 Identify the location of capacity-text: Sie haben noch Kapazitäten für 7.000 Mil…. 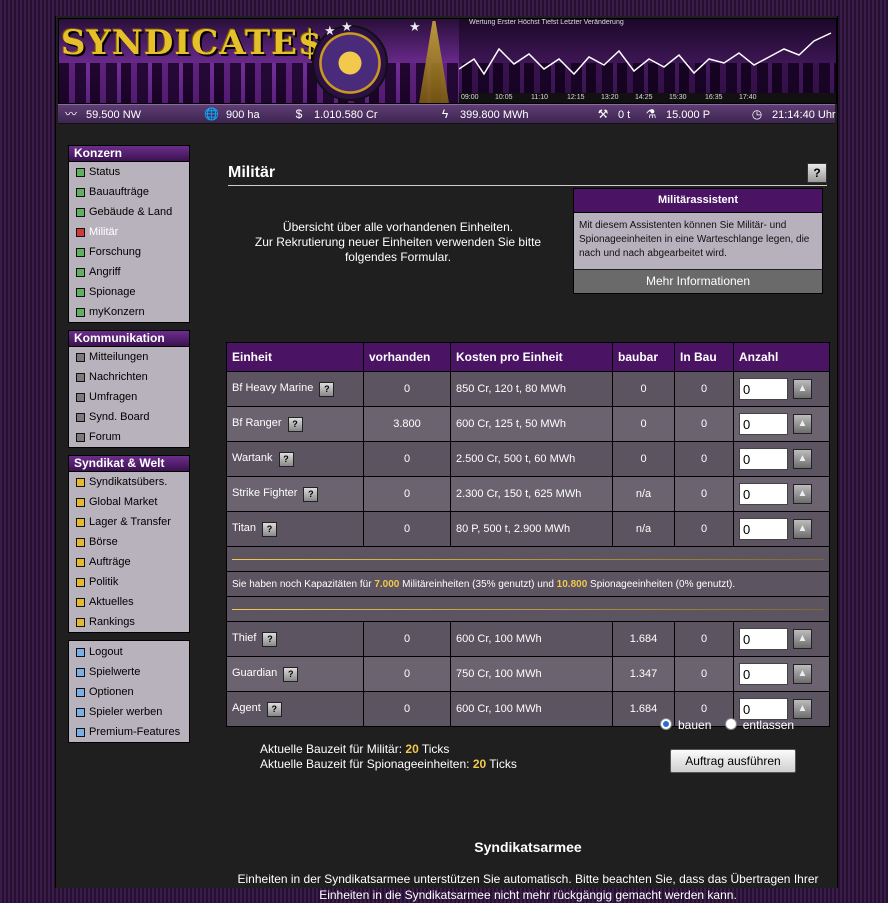
(528, 584).